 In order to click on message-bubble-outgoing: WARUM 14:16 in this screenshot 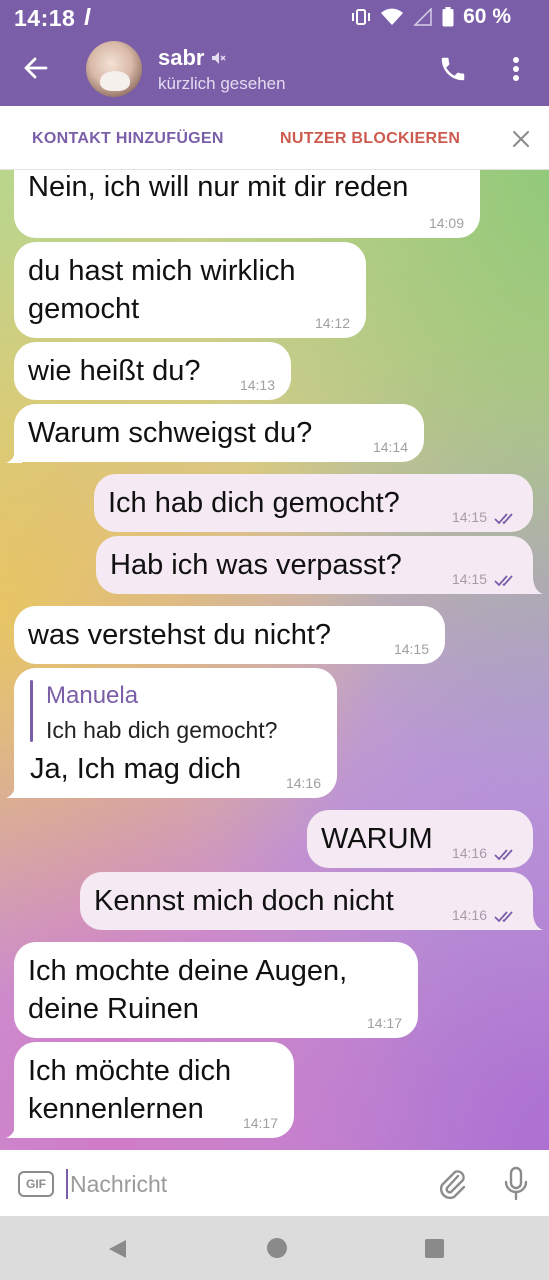, I will do `click(420, 839)`.